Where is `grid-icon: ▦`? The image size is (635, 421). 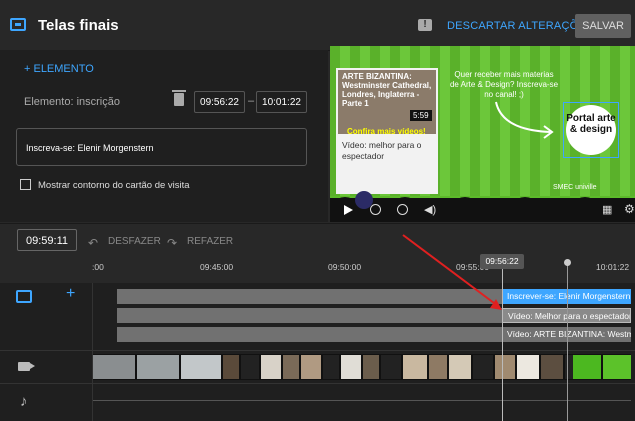
grid-icon: ▦ is located at coordinates (607, 209).